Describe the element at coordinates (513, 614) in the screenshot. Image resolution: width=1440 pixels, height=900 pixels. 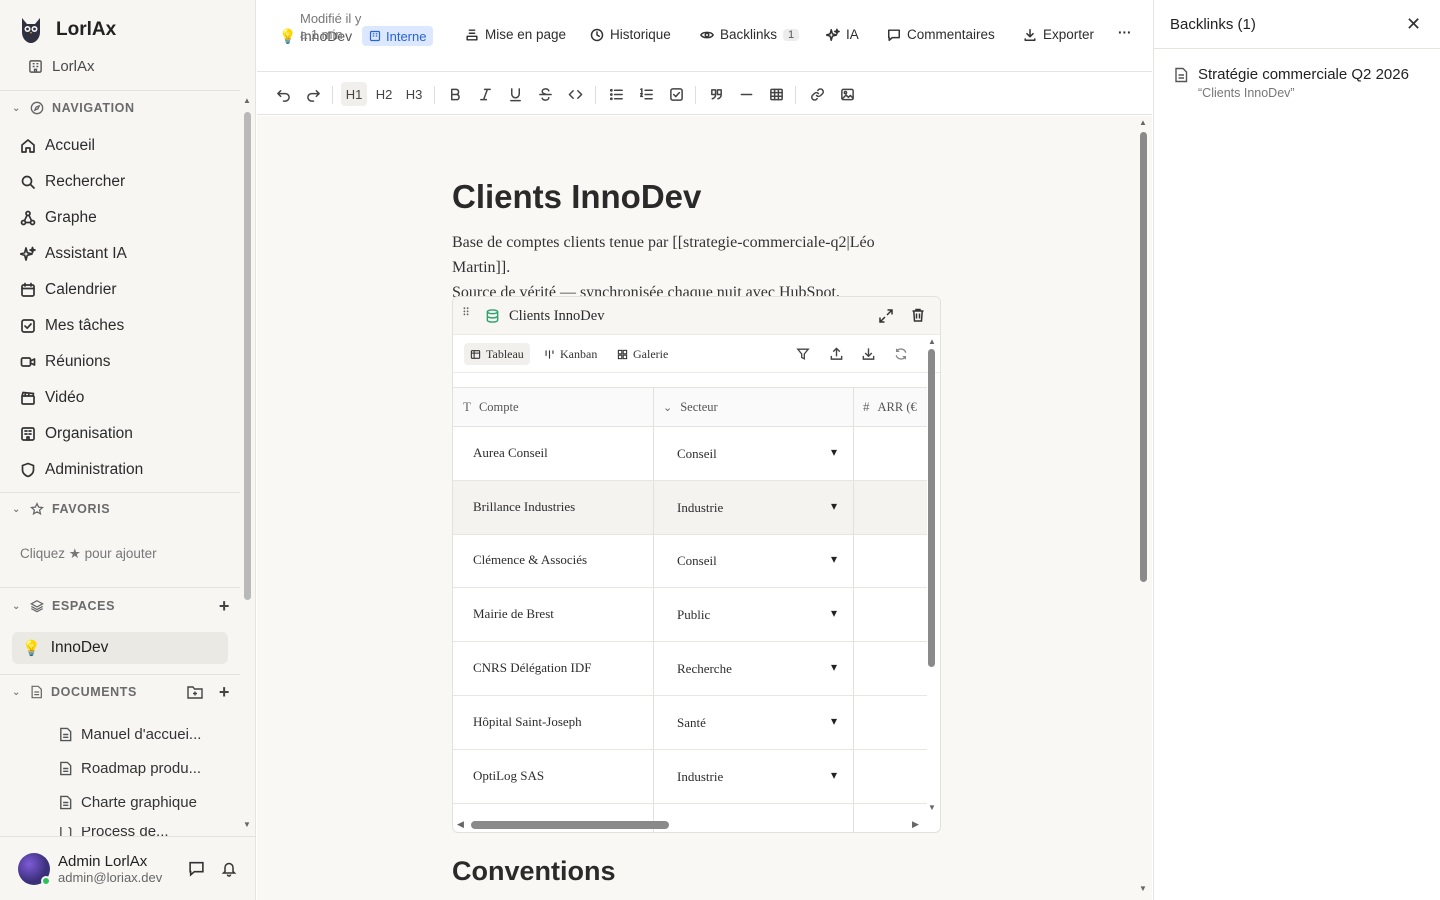
I see `cell-compte: Mairie de Brest` at that location.